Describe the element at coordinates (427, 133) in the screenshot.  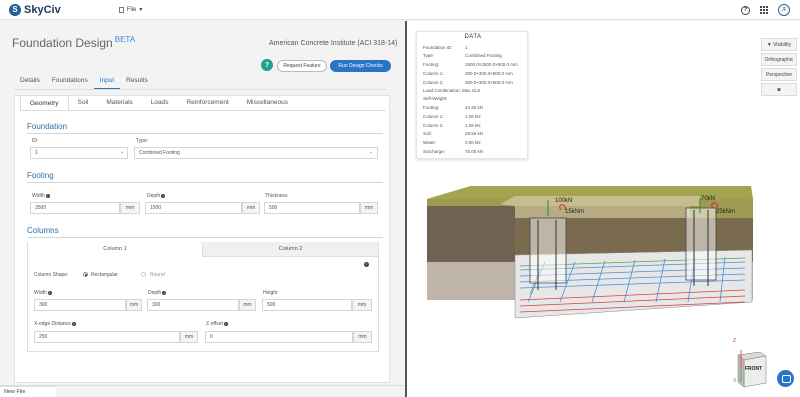
I see `data-key: Soil:` at that location.